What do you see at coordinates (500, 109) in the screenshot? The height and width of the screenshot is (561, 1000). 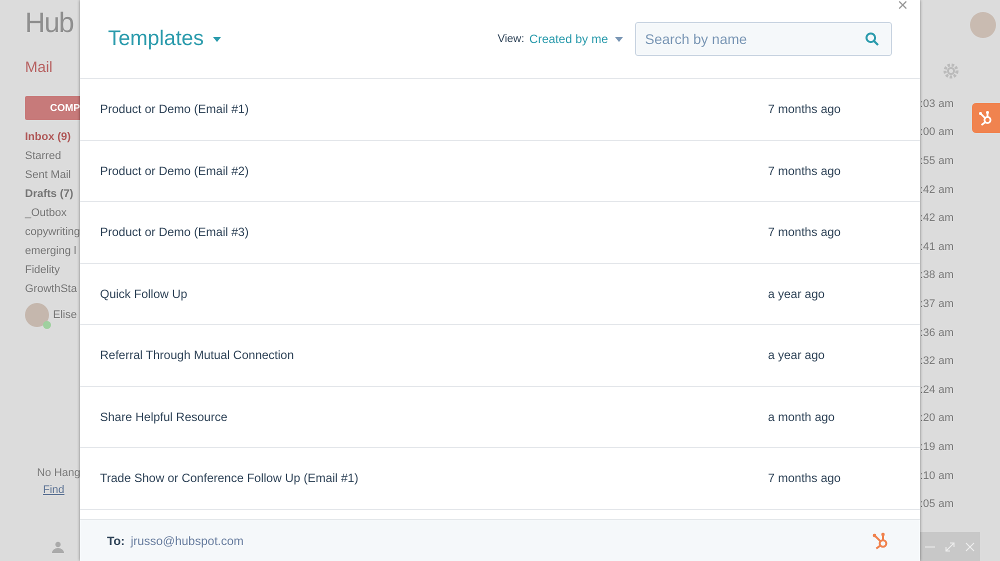 I see `template-row: Product or Demo (Email #1) 7 months ago` at bounding box center [500, 109].